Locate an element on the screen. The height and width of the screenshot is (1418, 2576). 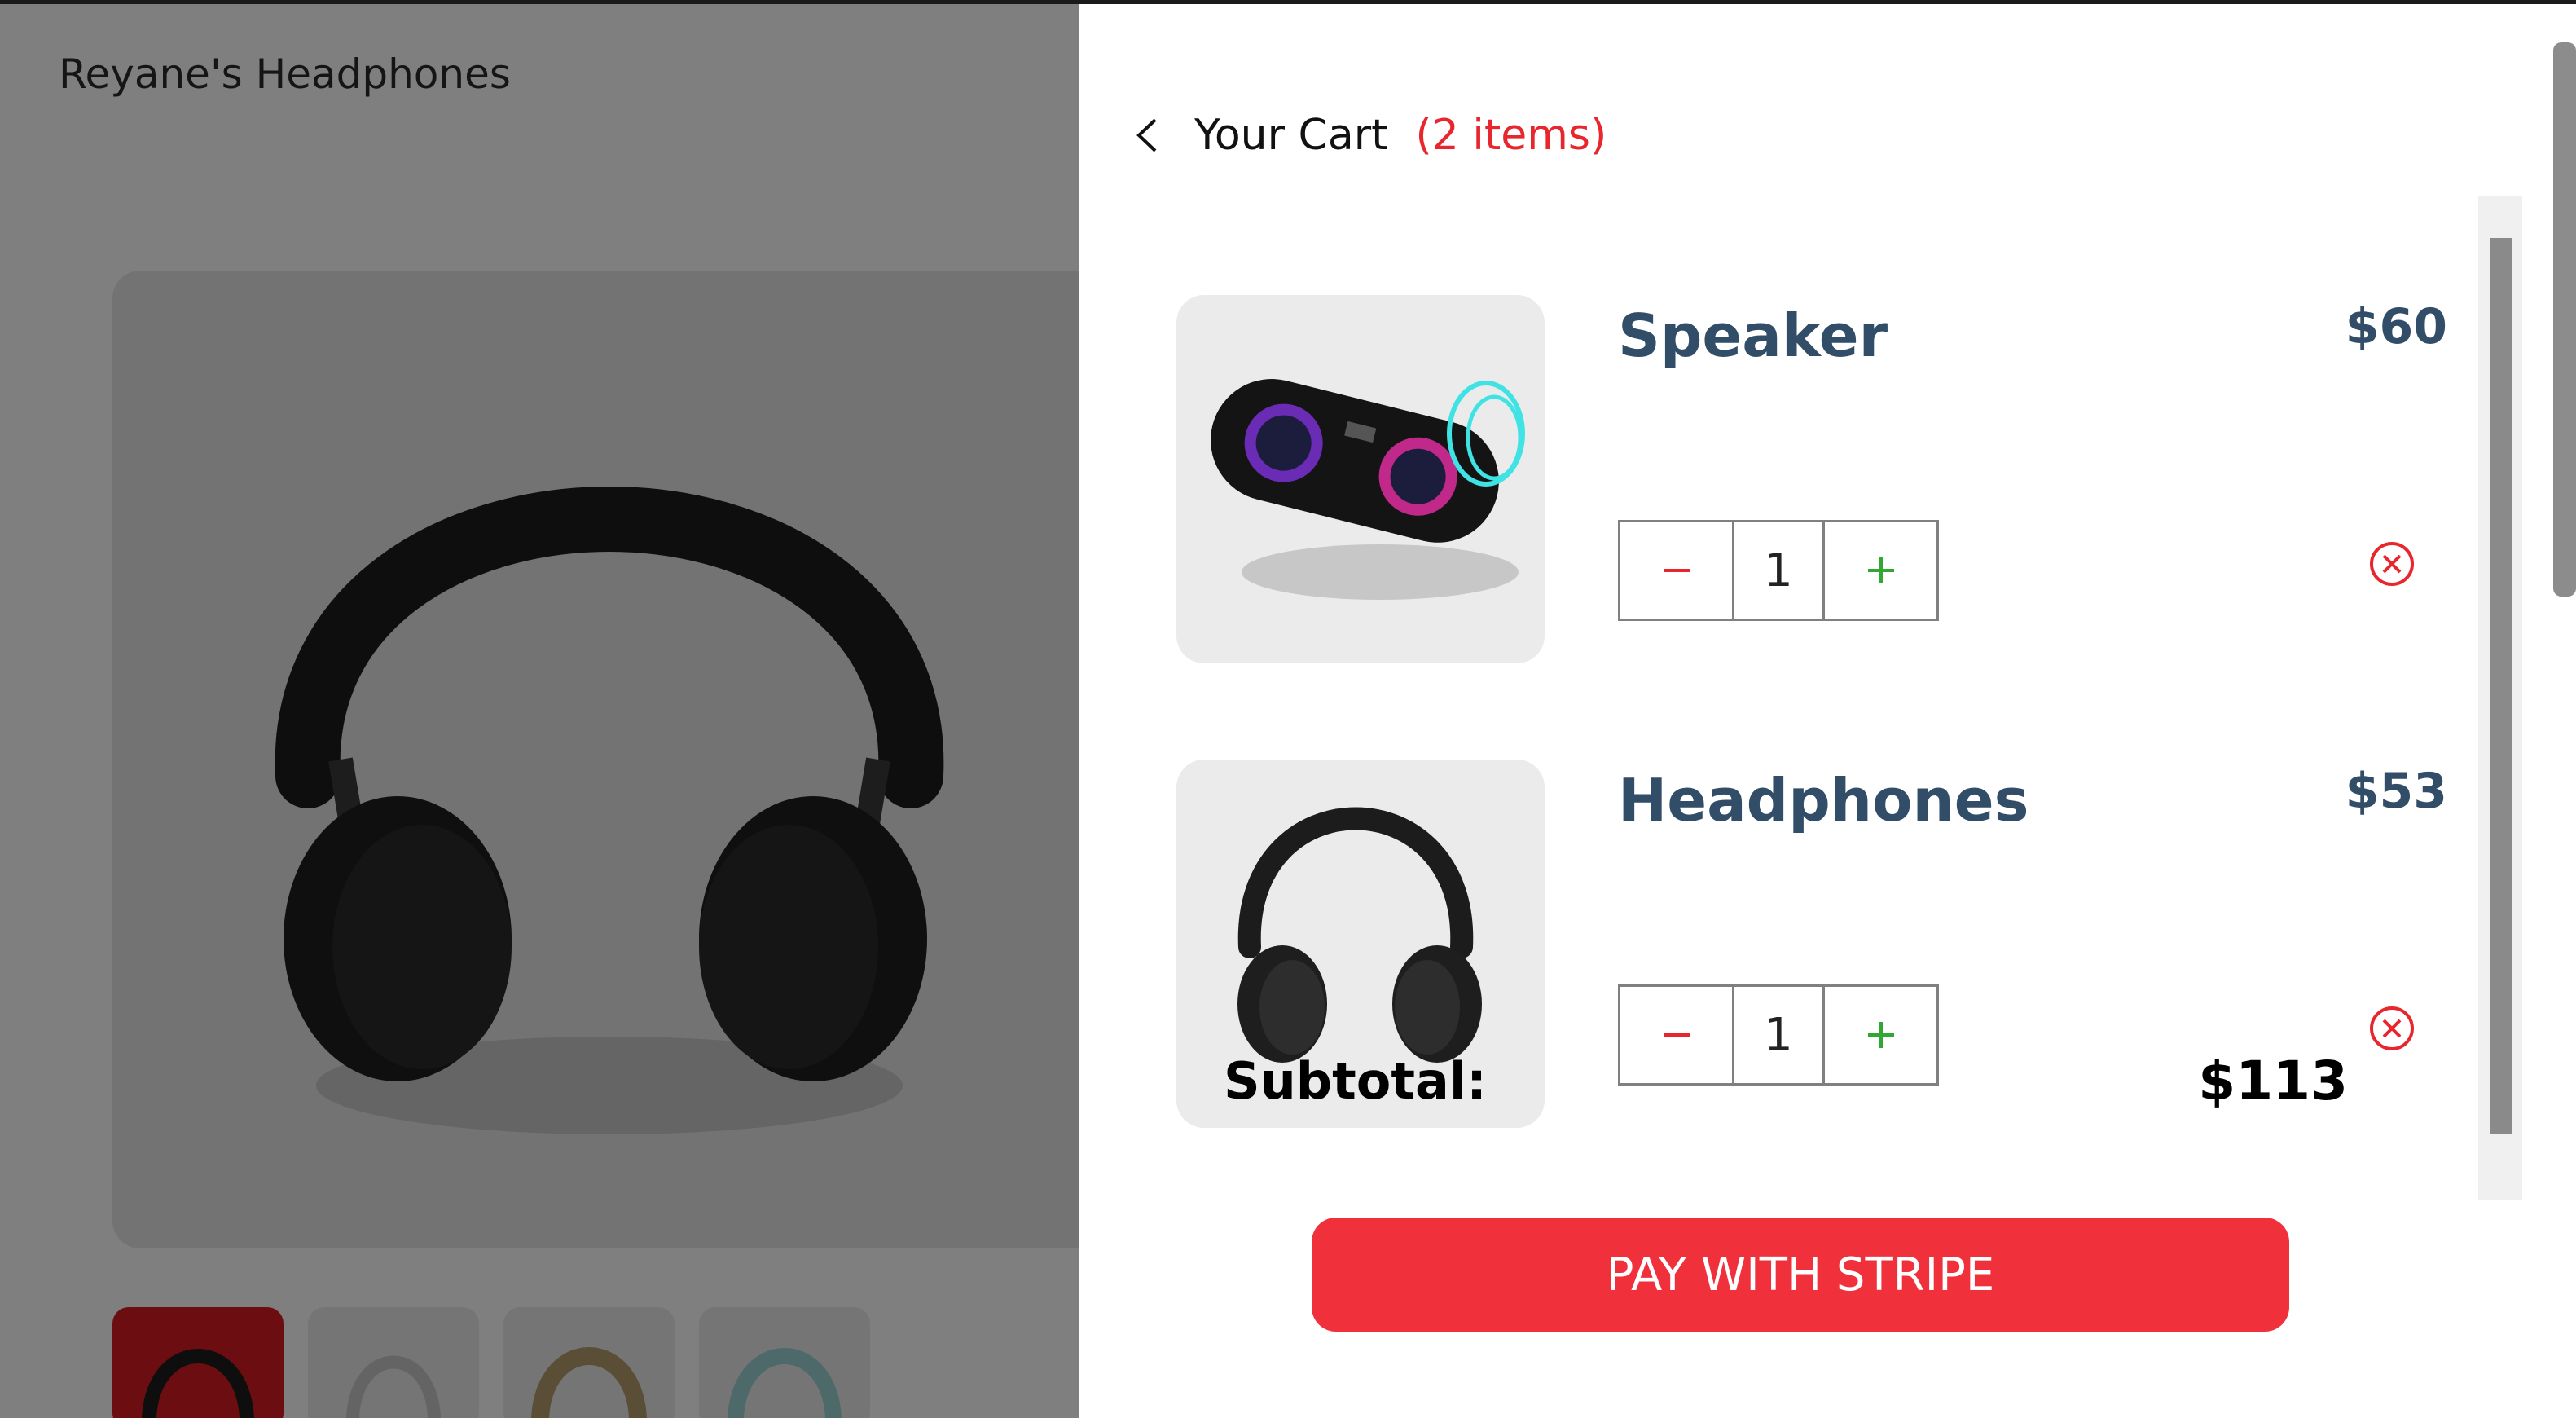
top-border is located at coordinates (1288, 2).